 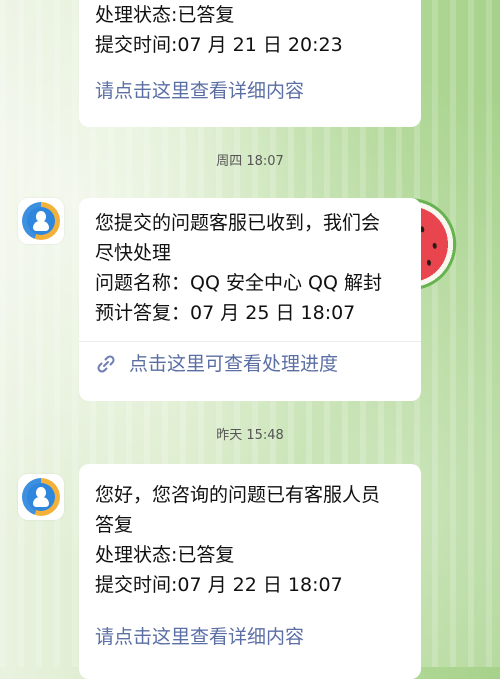 What do you see at coordinates (233, 364) in the screenshot?
I see `view-progress-link: 点击这里可查看处理进度` at bounding box center [233, 364].